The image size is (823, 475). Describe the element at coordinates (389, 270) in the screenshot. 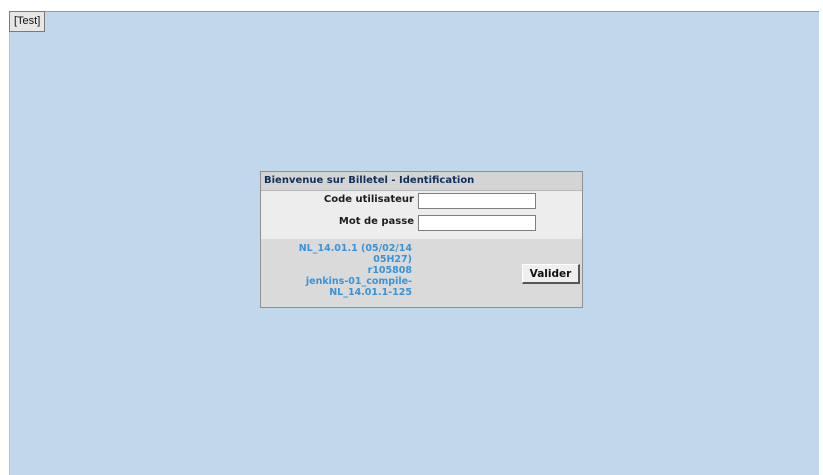

I see `version-line: r105808` at that location.